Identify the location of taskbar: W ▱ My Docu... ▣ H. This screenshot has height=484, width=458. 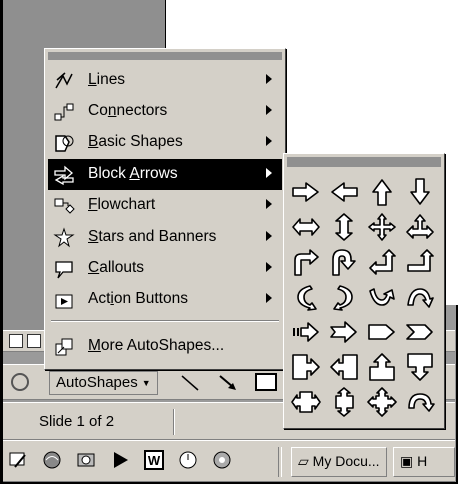
(229, 461).